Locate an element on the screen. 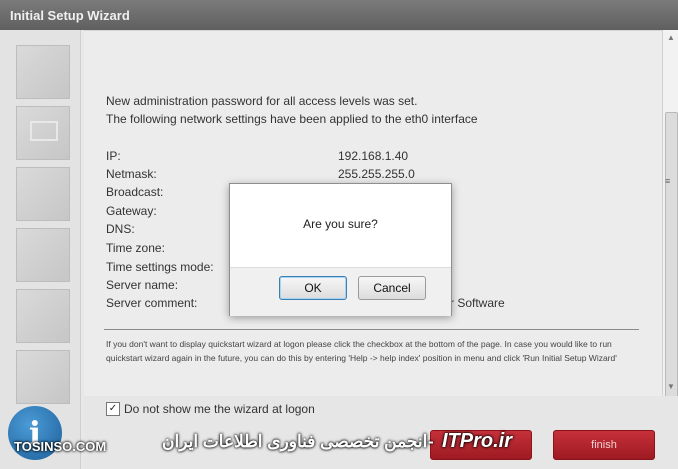 This screenshot has height=469, width=678. monitor-icon is located at coordinates (44, 131).